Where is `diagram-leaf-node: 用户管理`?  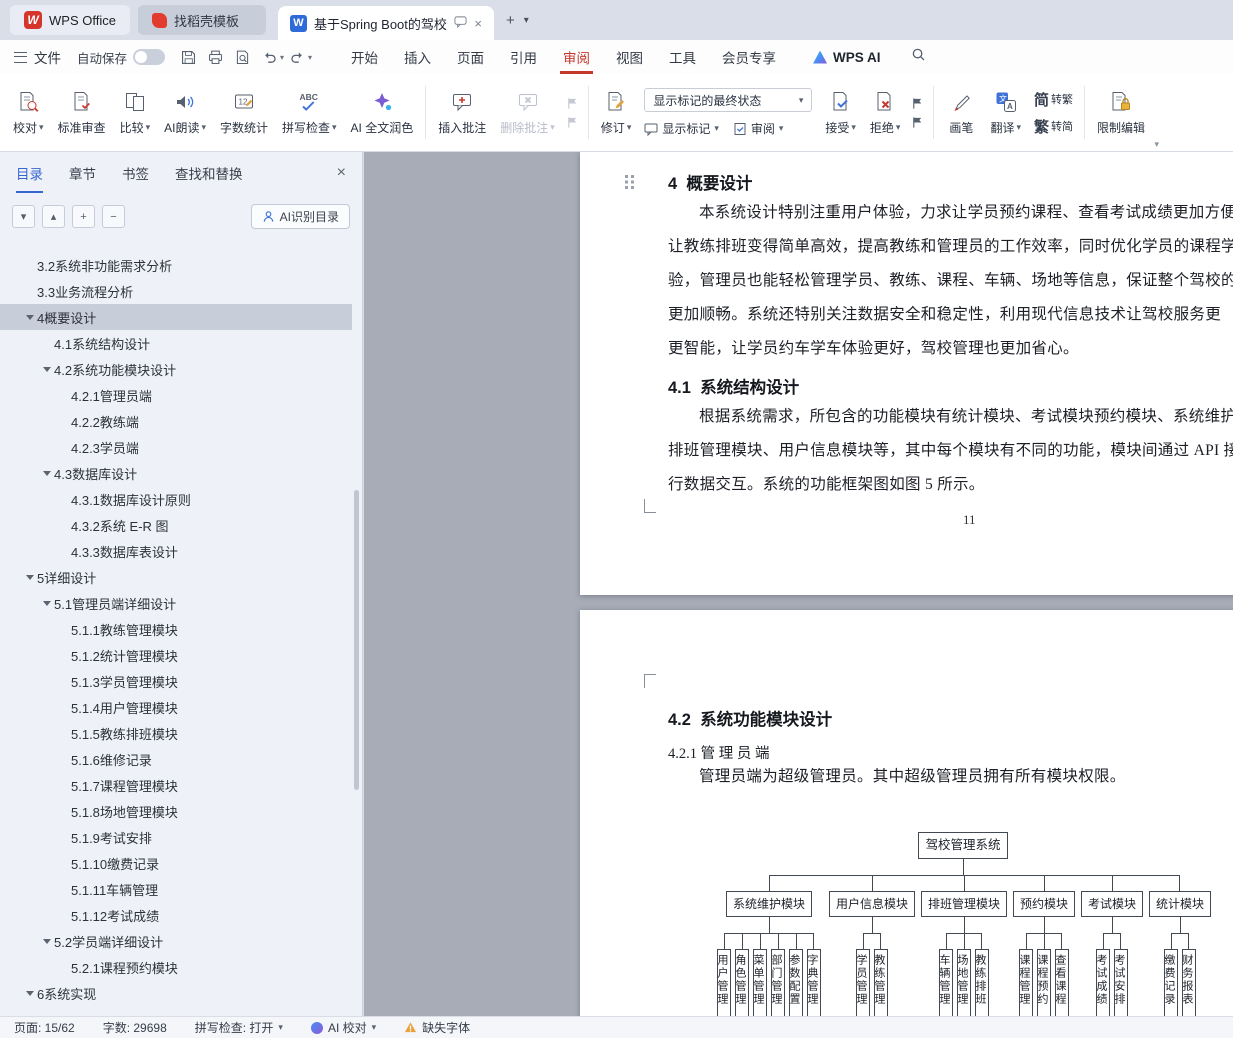 diagram-leaf-node: 用户管理 is located at coordinates (723, 982).